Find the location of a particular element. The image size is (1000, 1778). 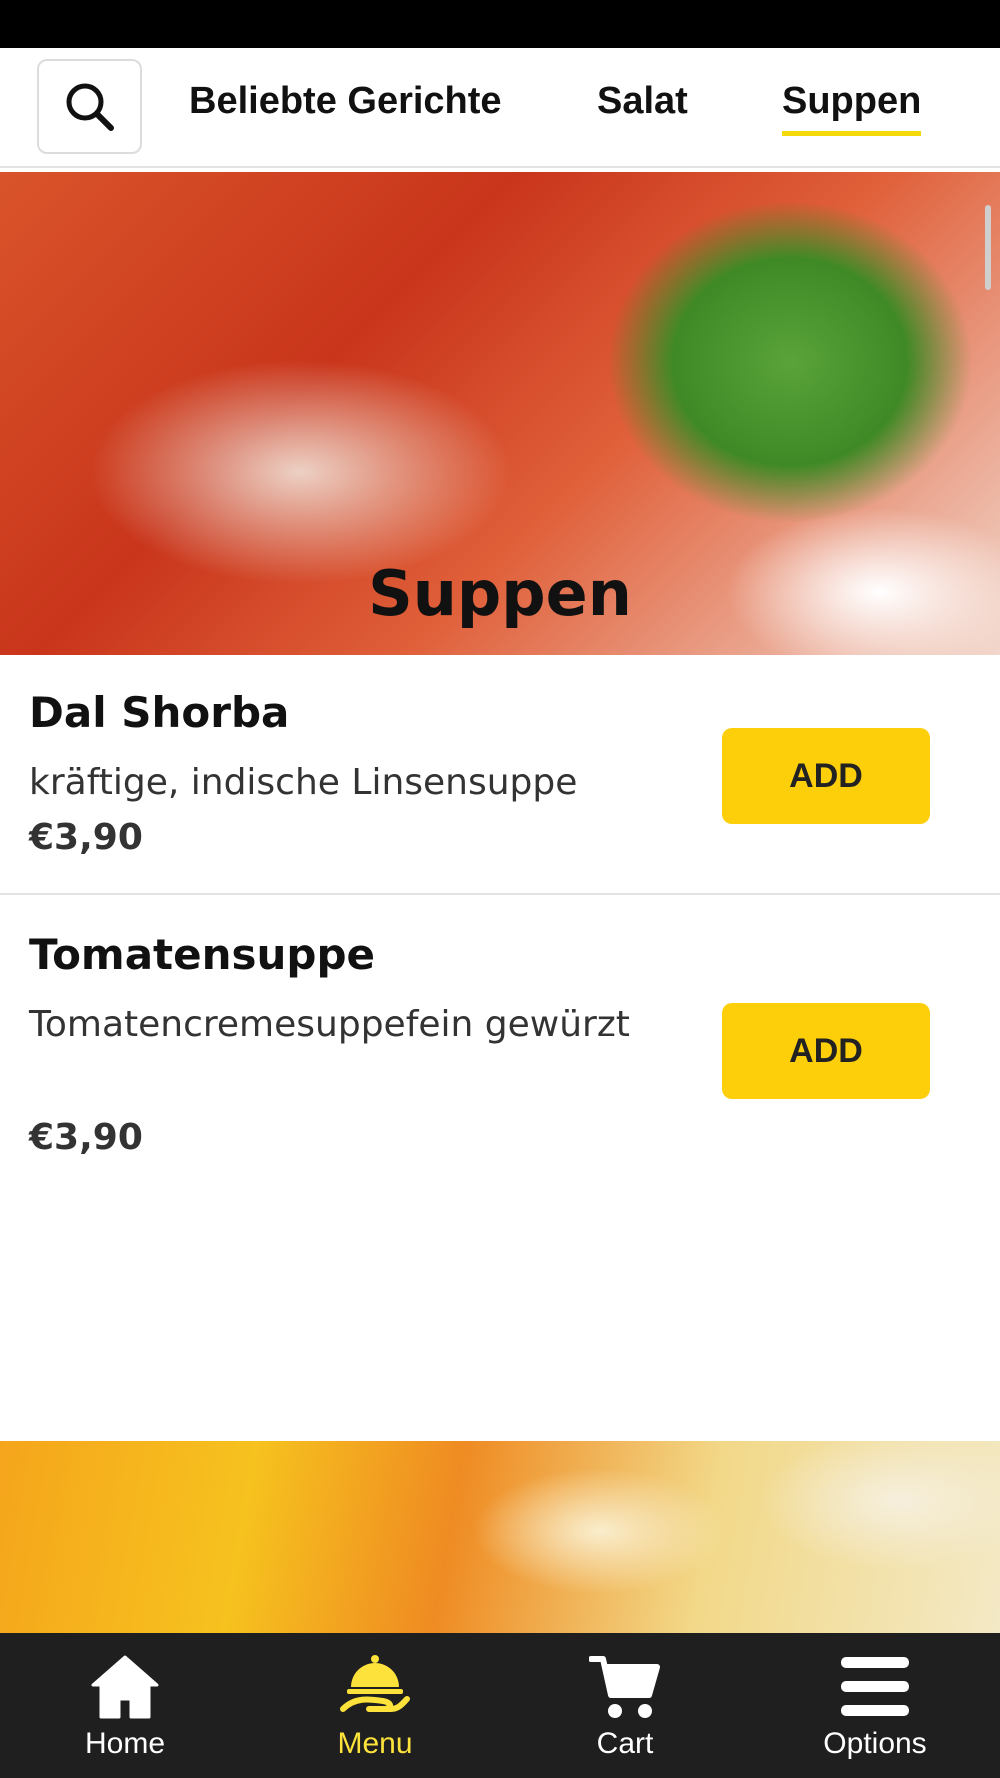

nav-home: Home is located at coordinates (125, 1705).